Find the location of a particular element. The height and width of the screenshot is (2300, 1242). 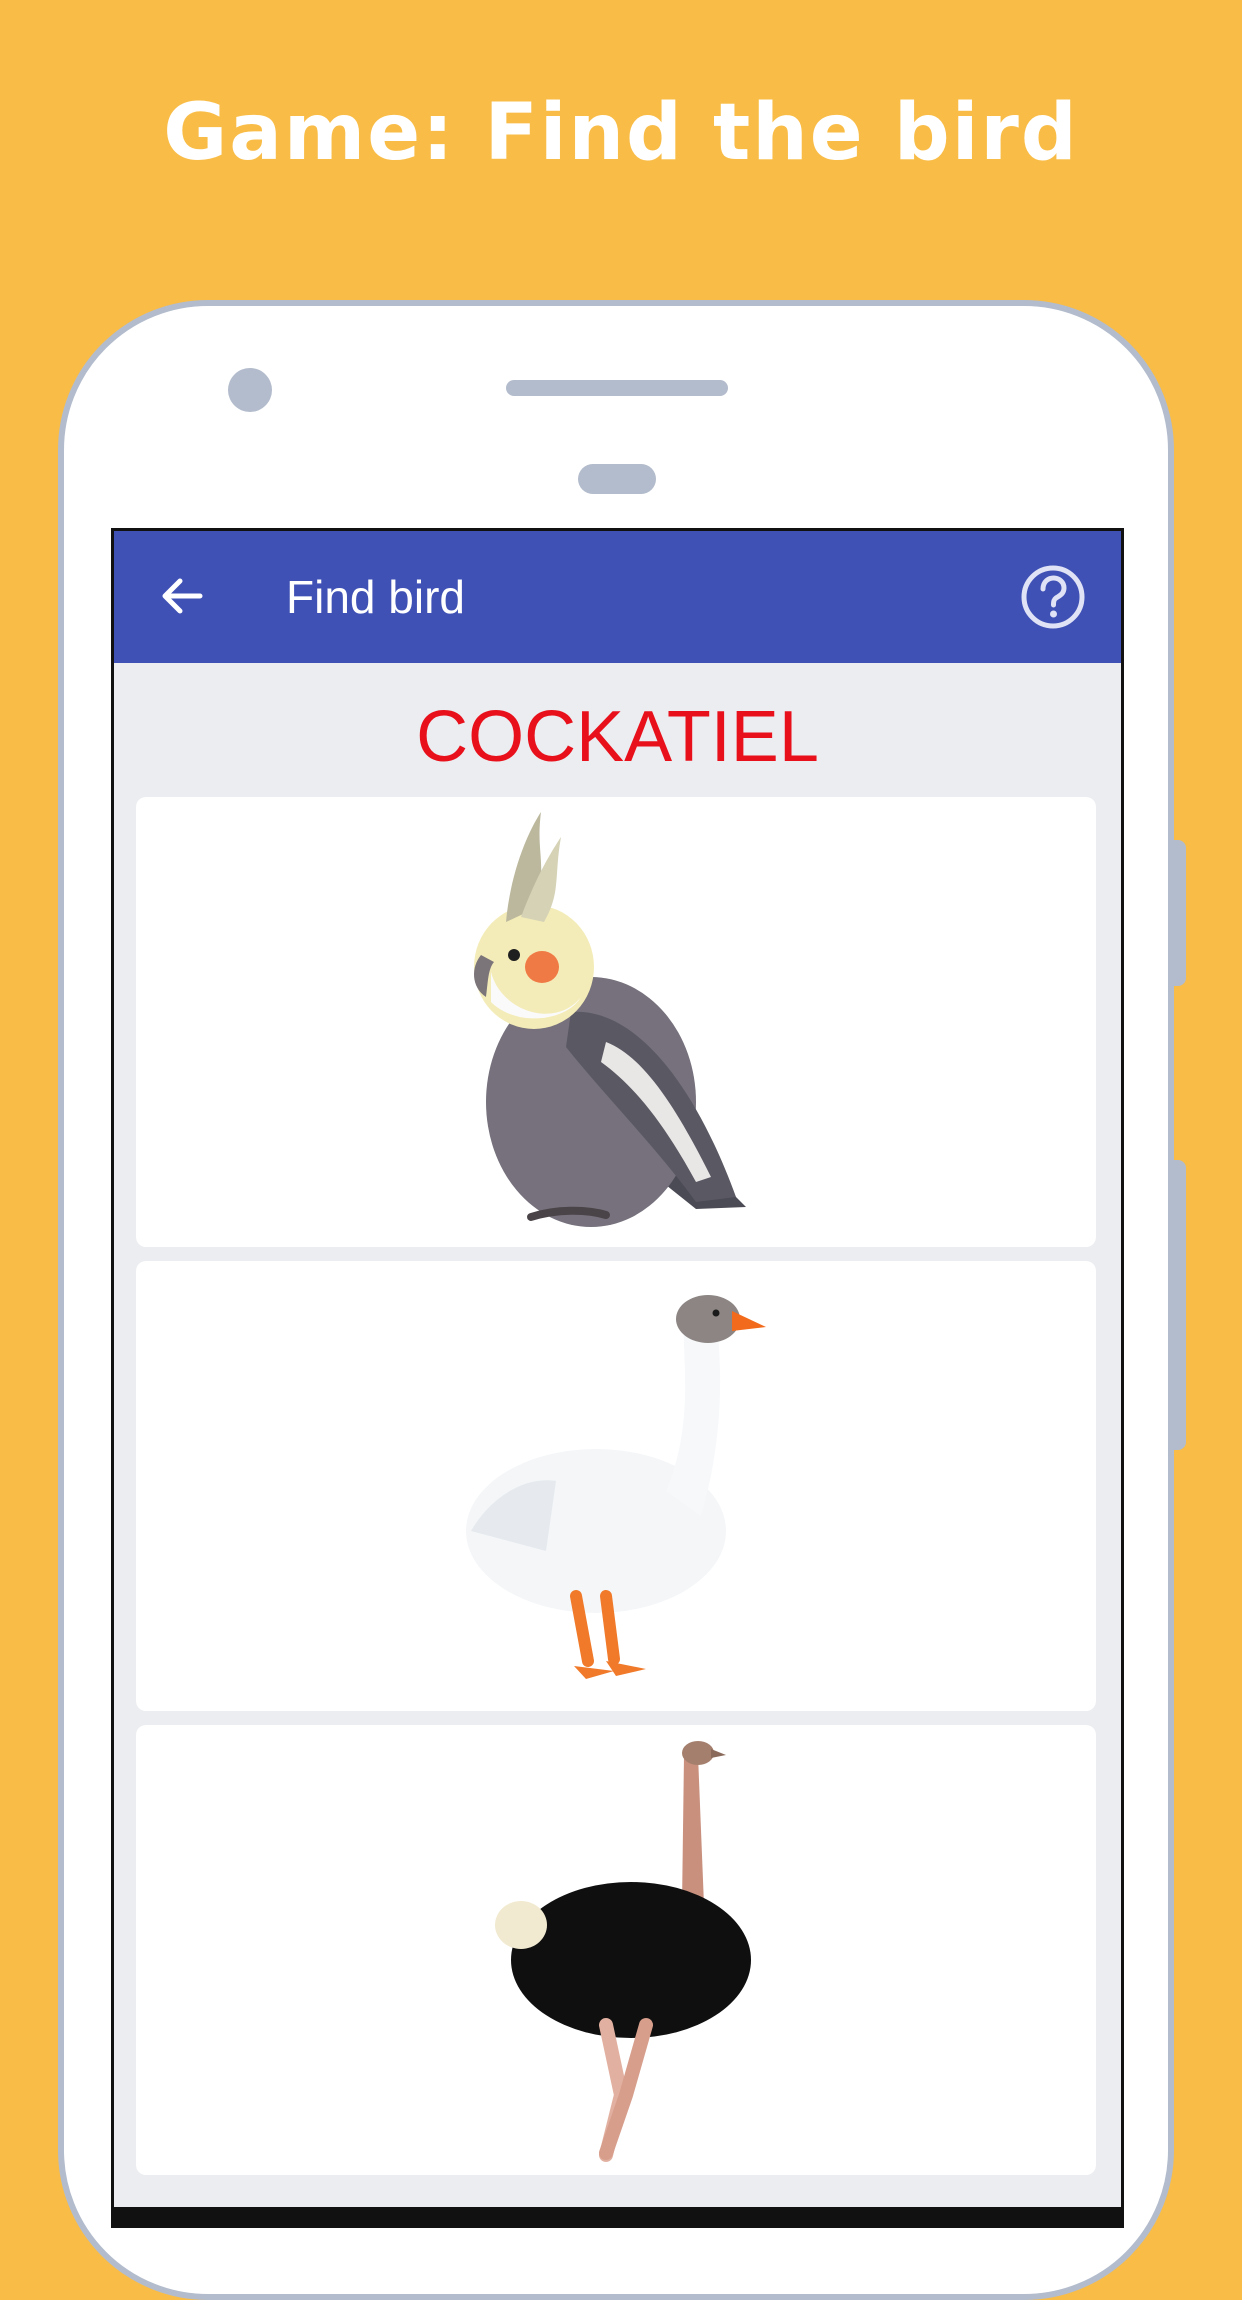

screen-bottom-bar is located at coordinates (617, 2216).